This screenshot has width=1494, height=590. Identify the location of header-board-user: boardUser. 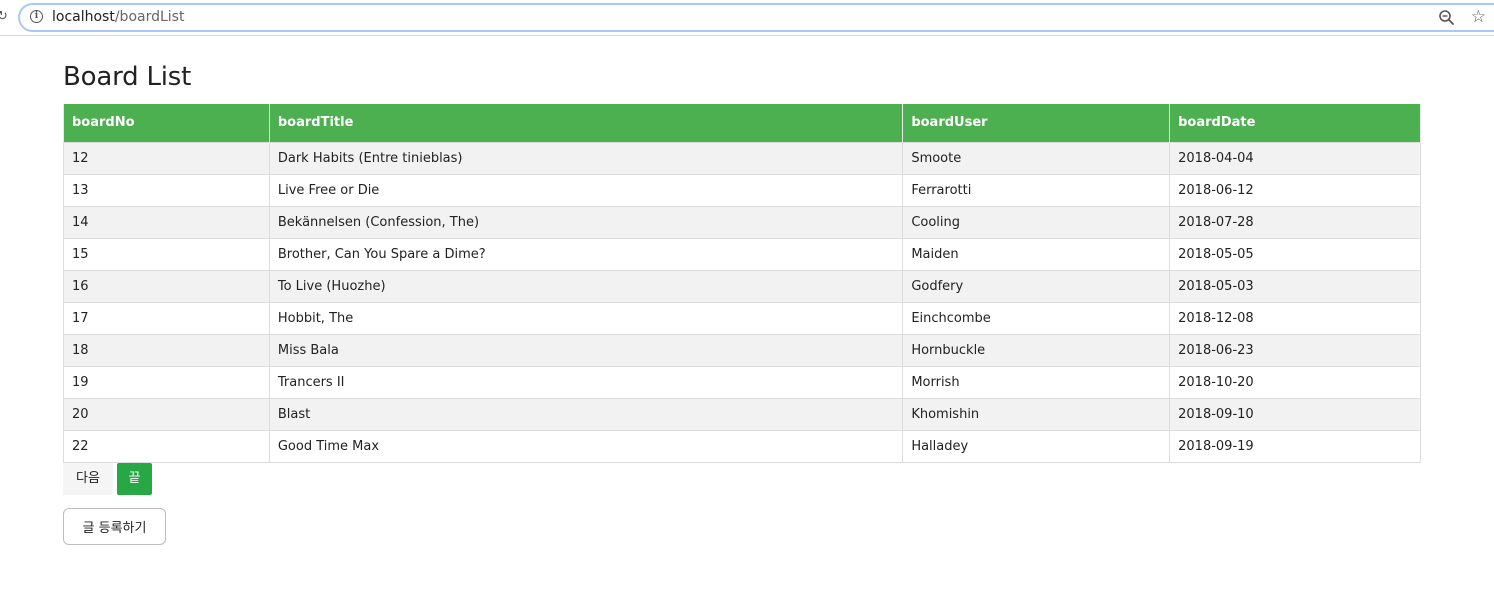
(1036, 123).